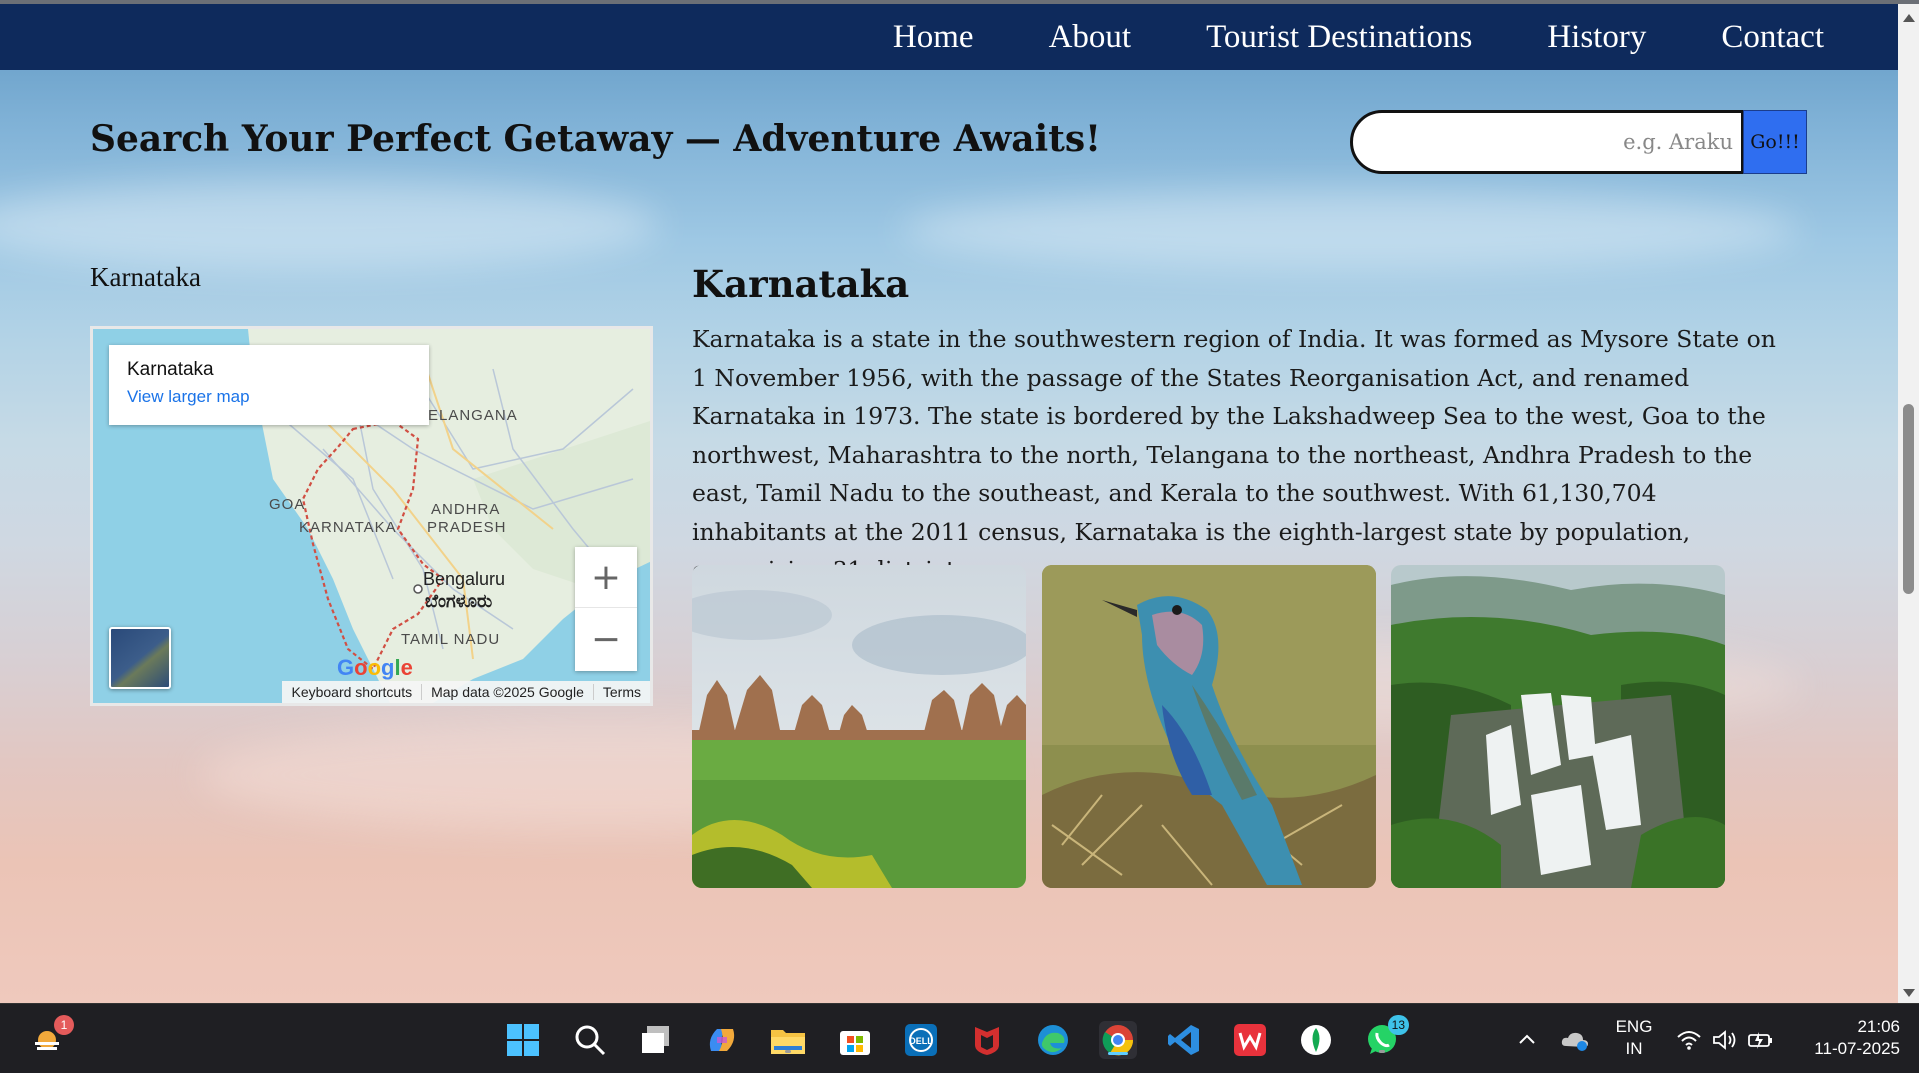  Describe the element at coordinates (959, 1038) in the screenshot. I see `windows-taskbar: 1 DELL 13 ENG IN 21:06 11-07-2025` at that location.